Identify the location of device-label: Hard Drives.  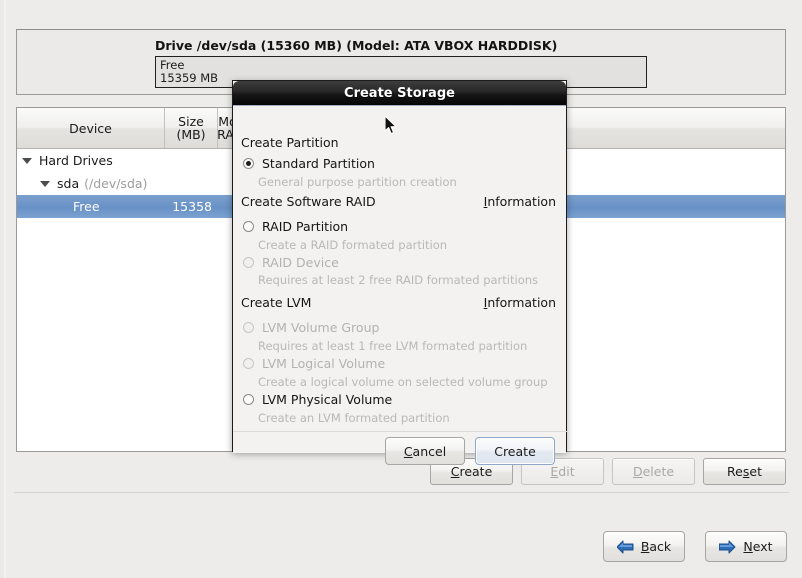
(76, 160).